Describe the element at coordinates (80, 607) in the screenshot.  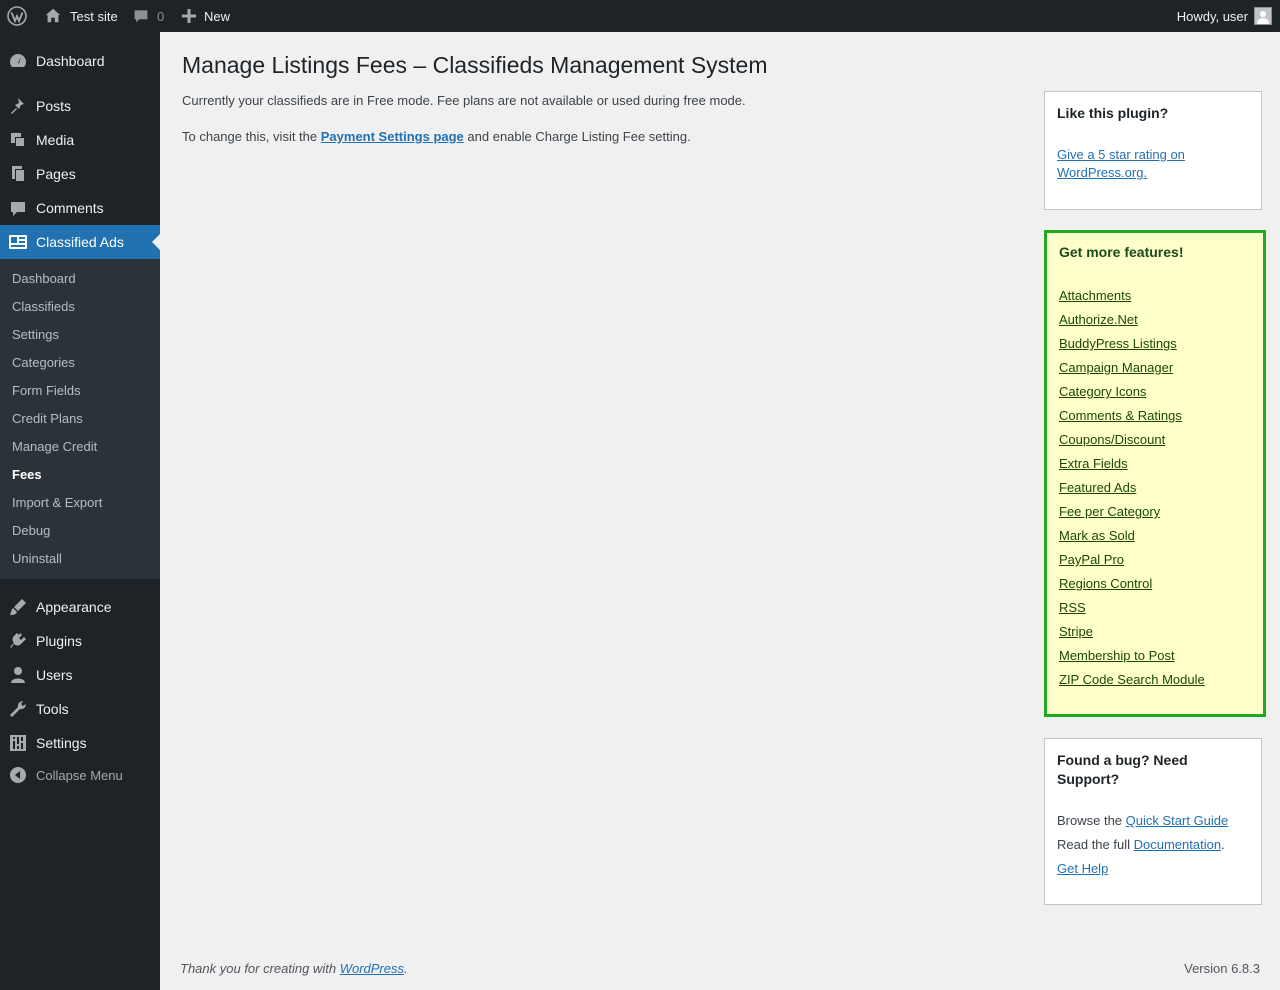
I see `menu-appearance: Appearance` at that location.